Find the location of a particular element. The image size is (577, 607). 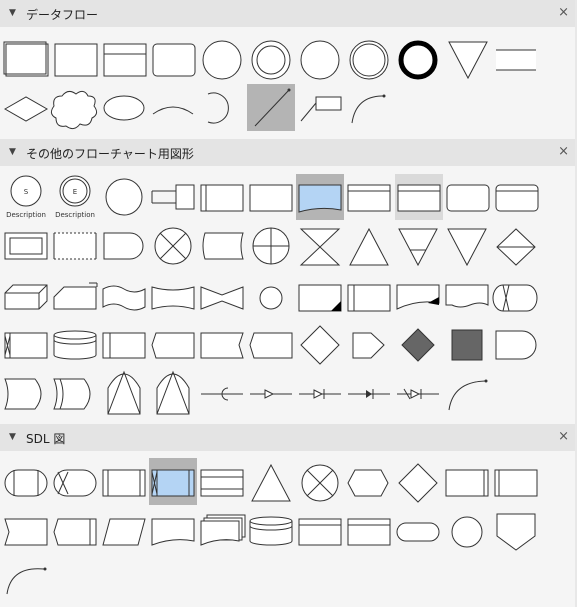

shape-direct-storage is located at coordinates (515, 298).